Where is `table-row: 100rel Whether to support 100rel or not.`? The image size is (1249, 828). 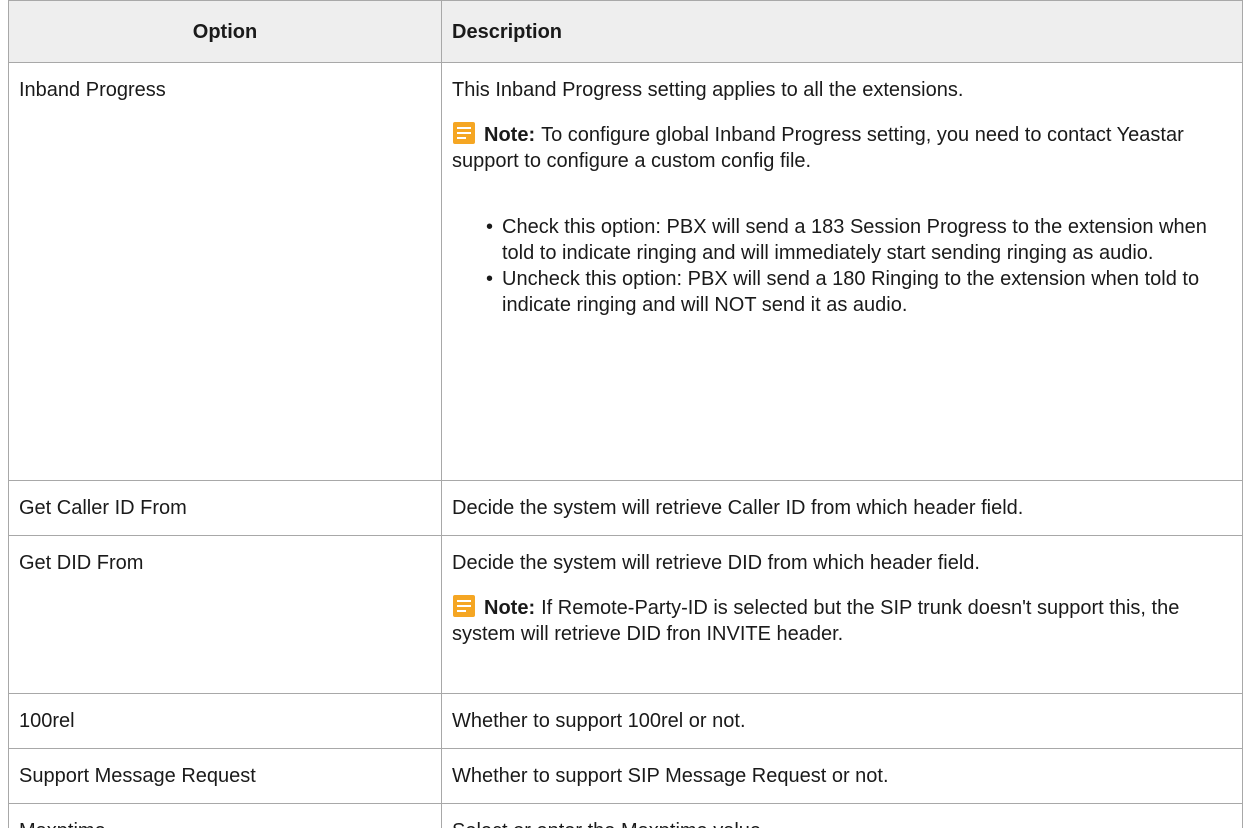 table-row: 100rel Whether to support 100rel or not. is located at coordinates (625, 721).